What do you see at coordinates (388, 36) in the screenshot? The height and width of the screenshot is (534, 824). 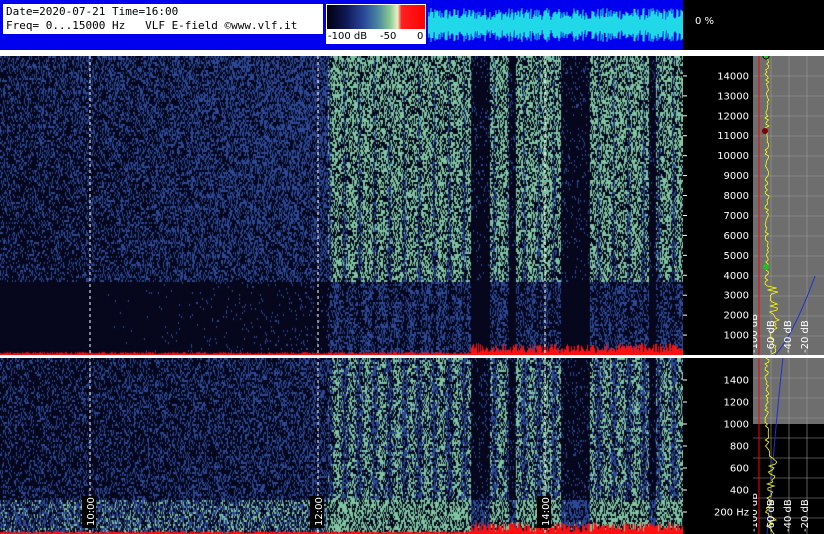 I see `colorbar-label-mid: -50` at bounding box center [388, 36].